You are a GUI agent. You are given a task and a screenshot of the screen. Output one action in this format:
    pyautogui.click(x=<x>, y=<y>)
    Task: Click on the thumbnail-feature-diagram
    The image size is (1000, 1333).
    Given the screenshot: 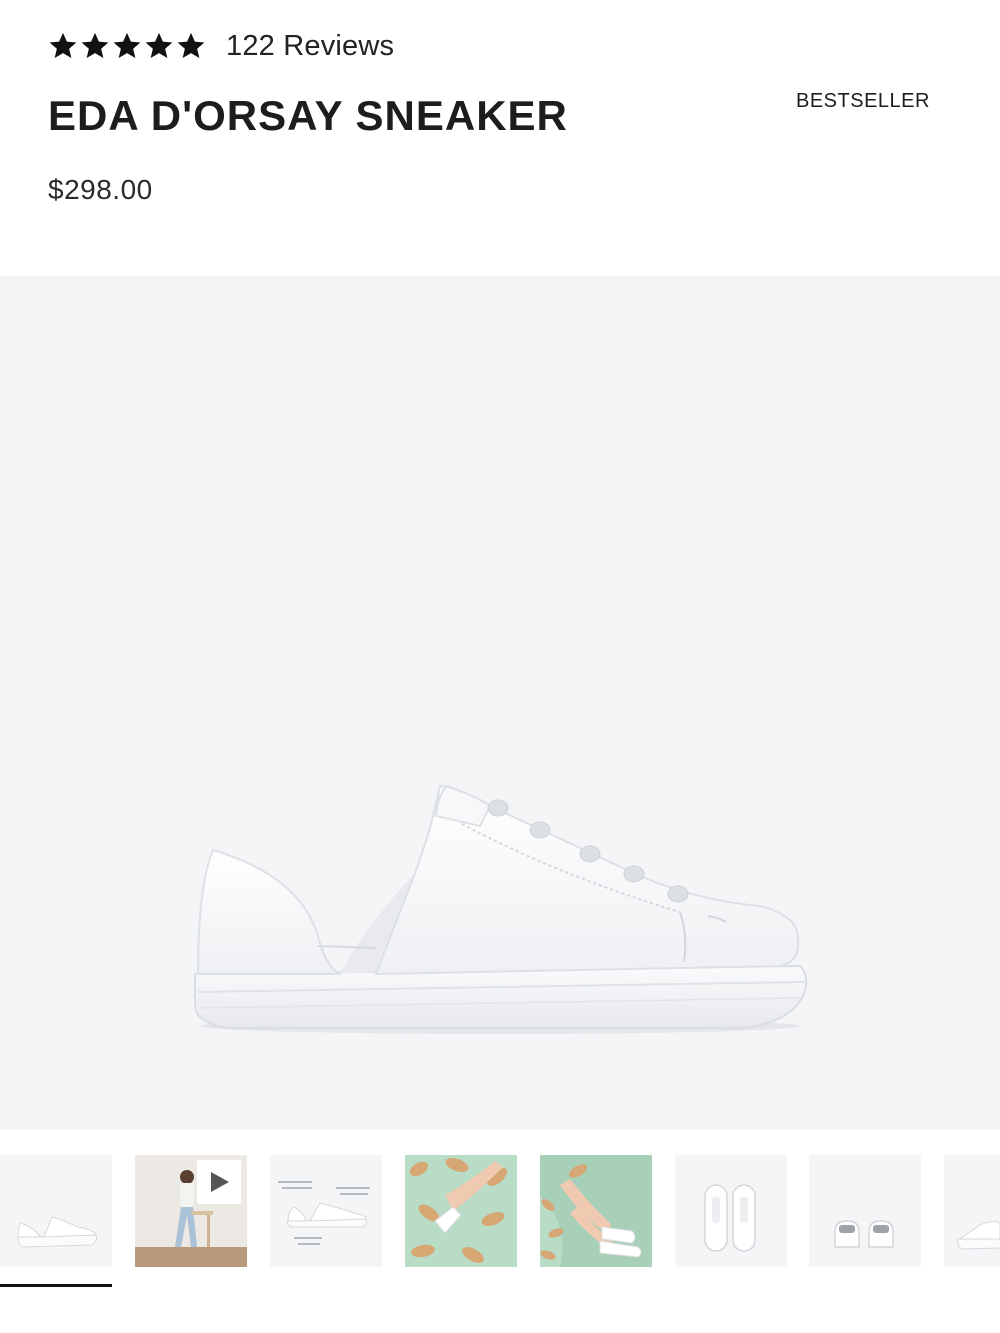 What is the action you would take?
    pyautogui.click(x=326, y=1211)
    